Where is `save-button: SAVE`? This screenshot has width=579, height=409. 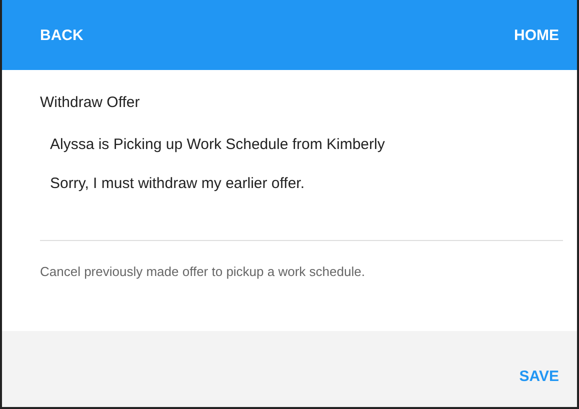
save-button: SAVE is located at coordinates (539, 376).